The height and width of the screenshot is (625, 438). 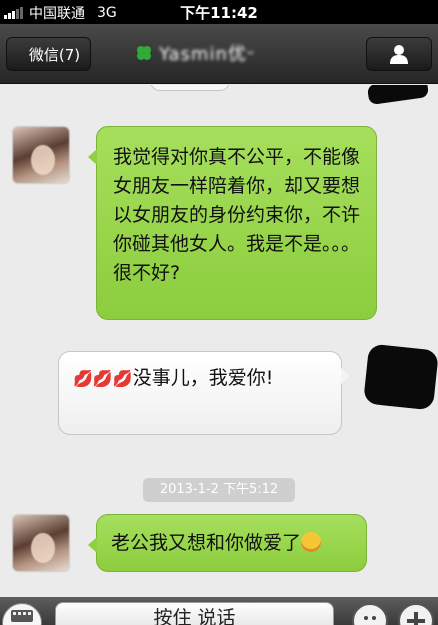 What do you see at coordinates (370, 614) in the screenshot?
I see `emoji-button` at bounding box center [370, 614].